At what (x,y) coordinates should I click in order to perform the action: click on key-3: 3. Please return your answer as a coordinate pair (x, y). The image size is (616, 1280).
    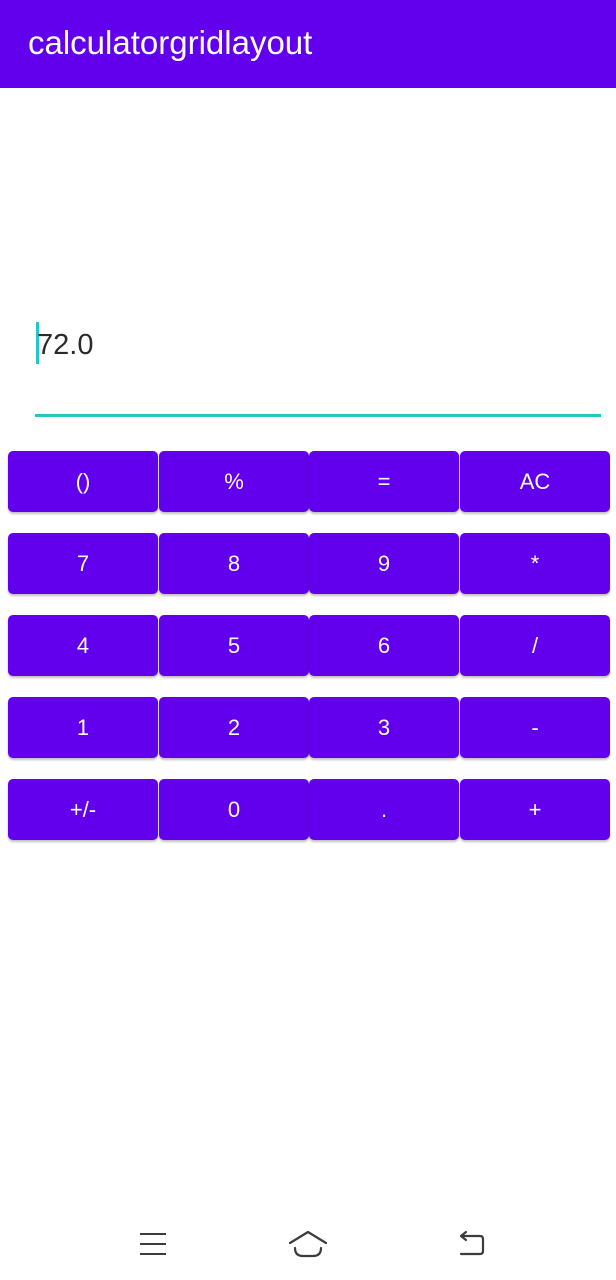
    Looking at the image, I should click on (384, 727).